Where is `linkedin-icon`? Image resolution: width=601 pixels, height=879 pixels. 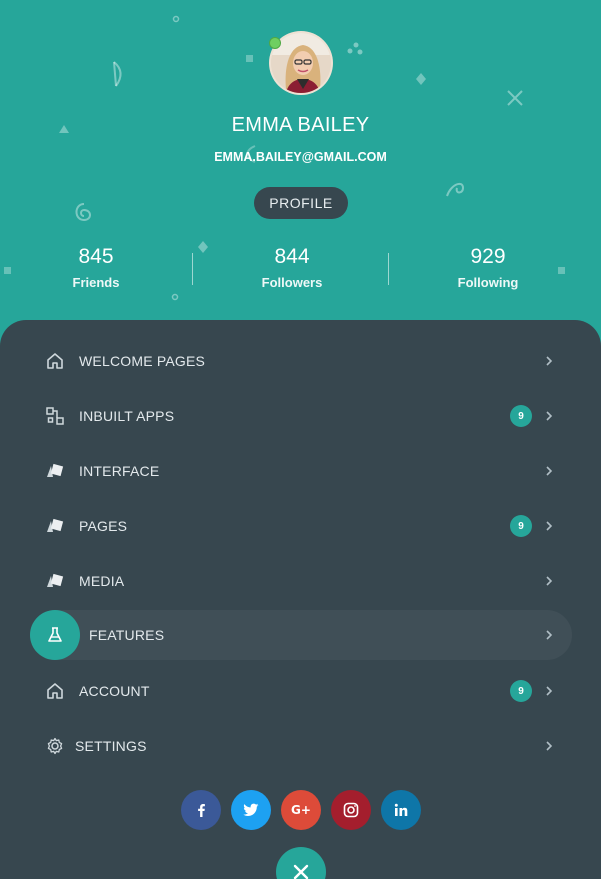 linkedin-icon is located at coordinates (401, 809).